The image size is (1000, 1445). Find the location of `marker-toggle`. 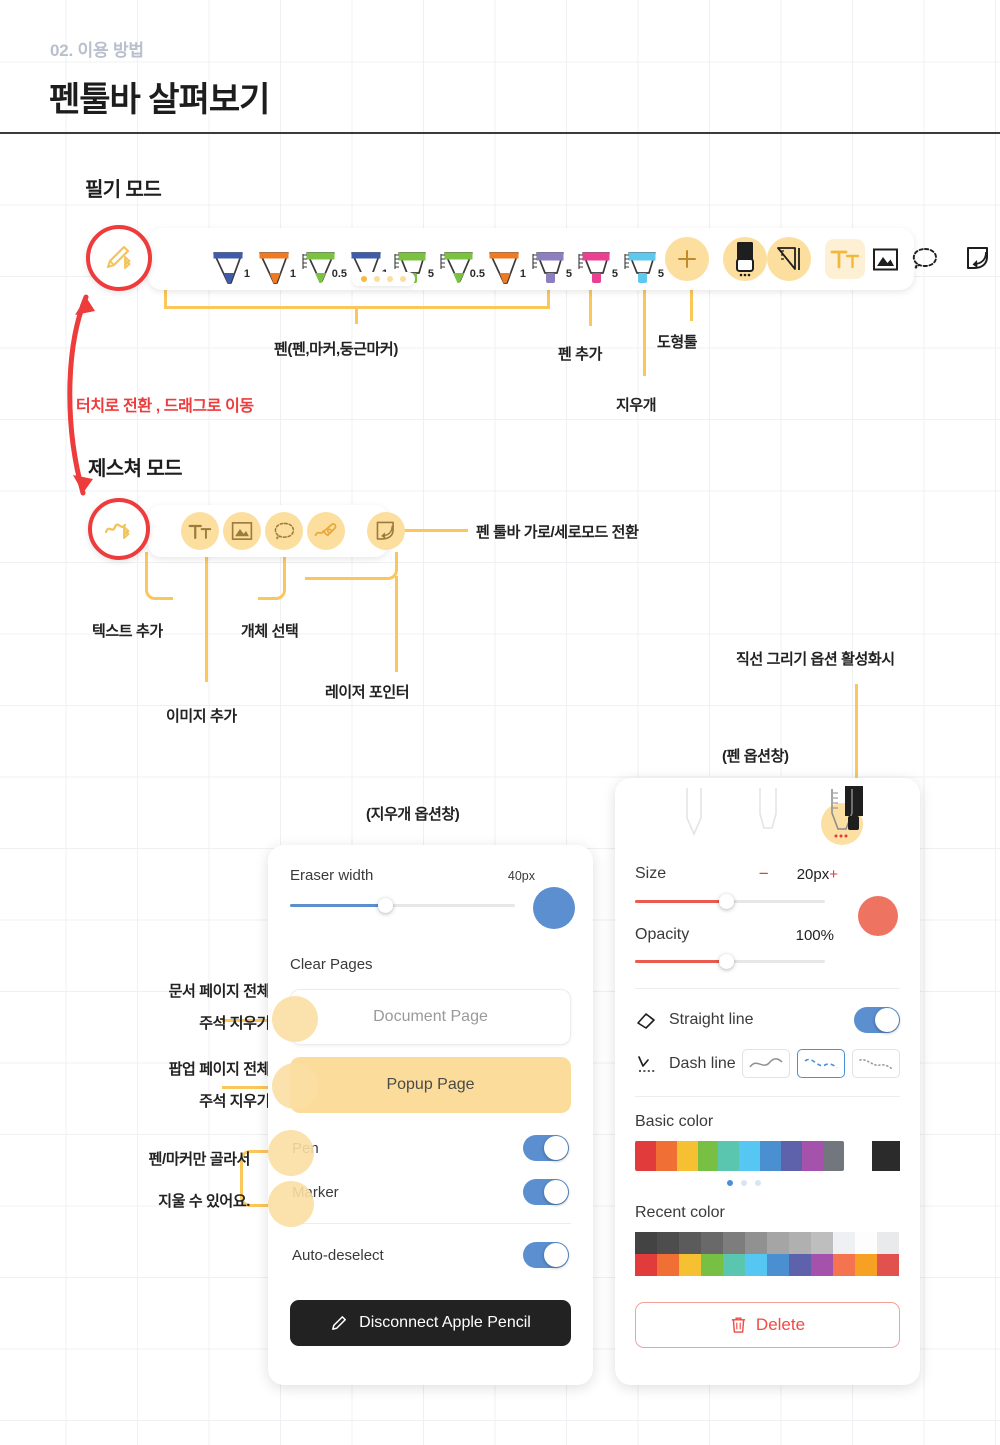

marker-toggle is located at coordinates (546, 1192).